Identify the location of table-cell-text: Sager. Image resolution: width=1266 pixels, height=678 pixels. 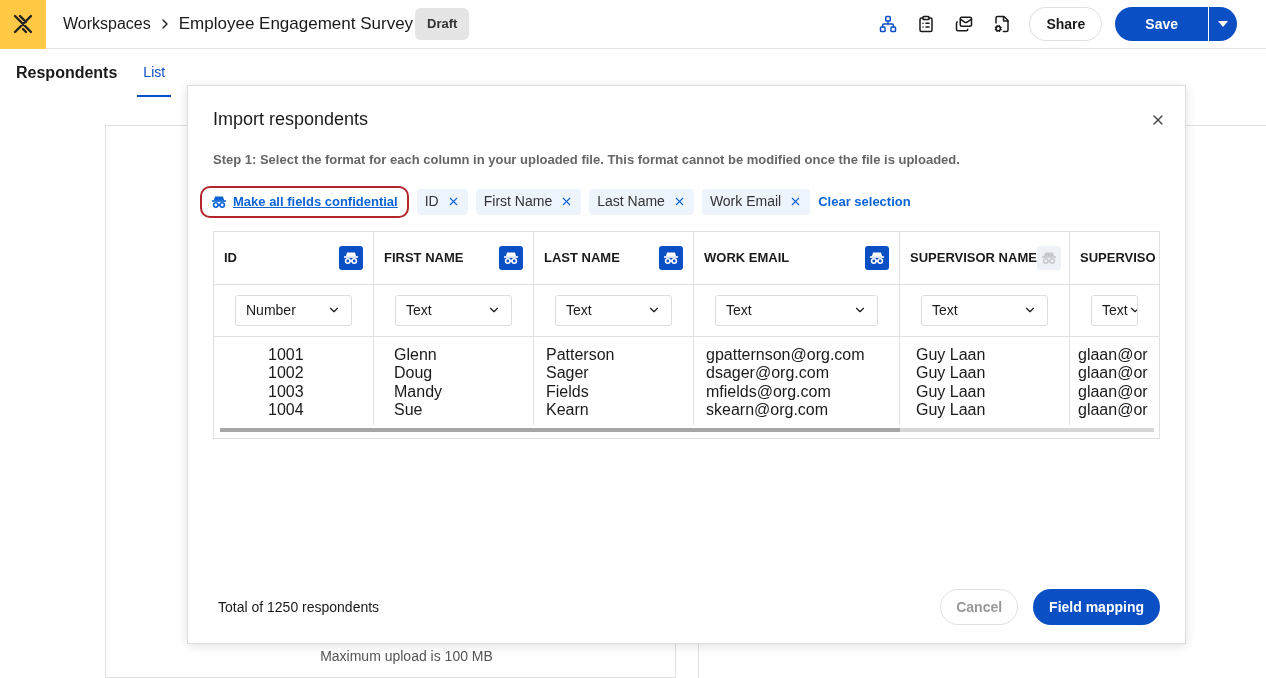
(568, 373).